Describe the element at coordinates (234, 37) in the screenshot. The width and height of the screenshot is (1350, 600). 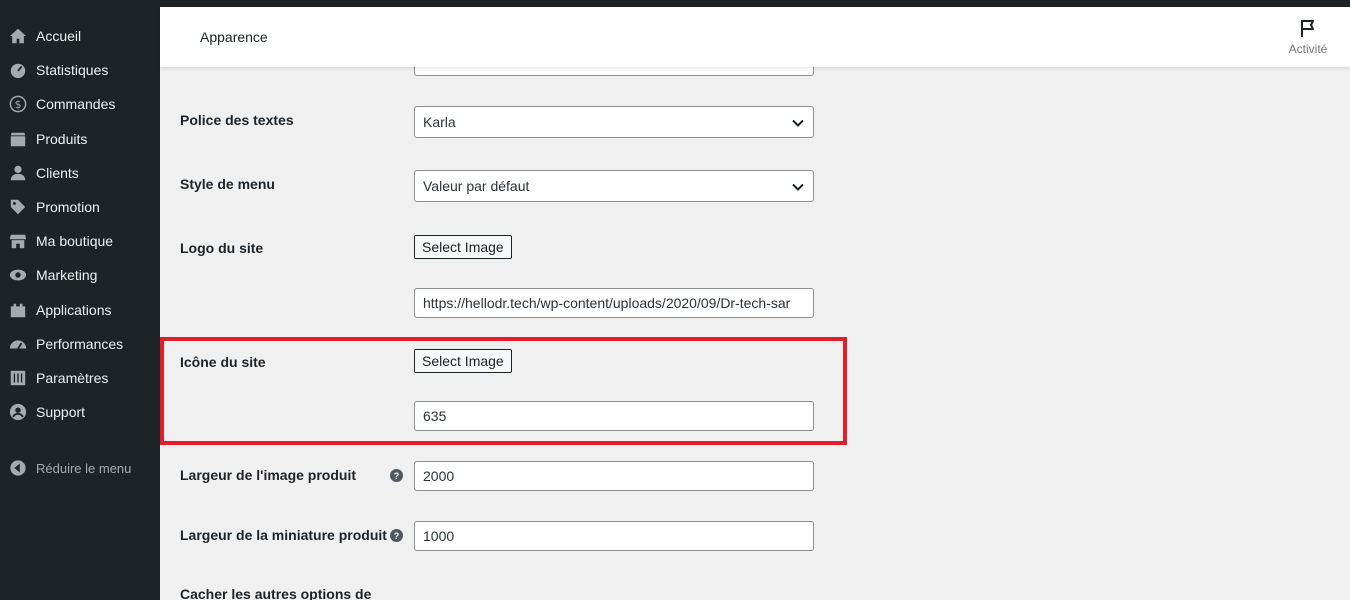
I see `page-title: Apparence` at that location.